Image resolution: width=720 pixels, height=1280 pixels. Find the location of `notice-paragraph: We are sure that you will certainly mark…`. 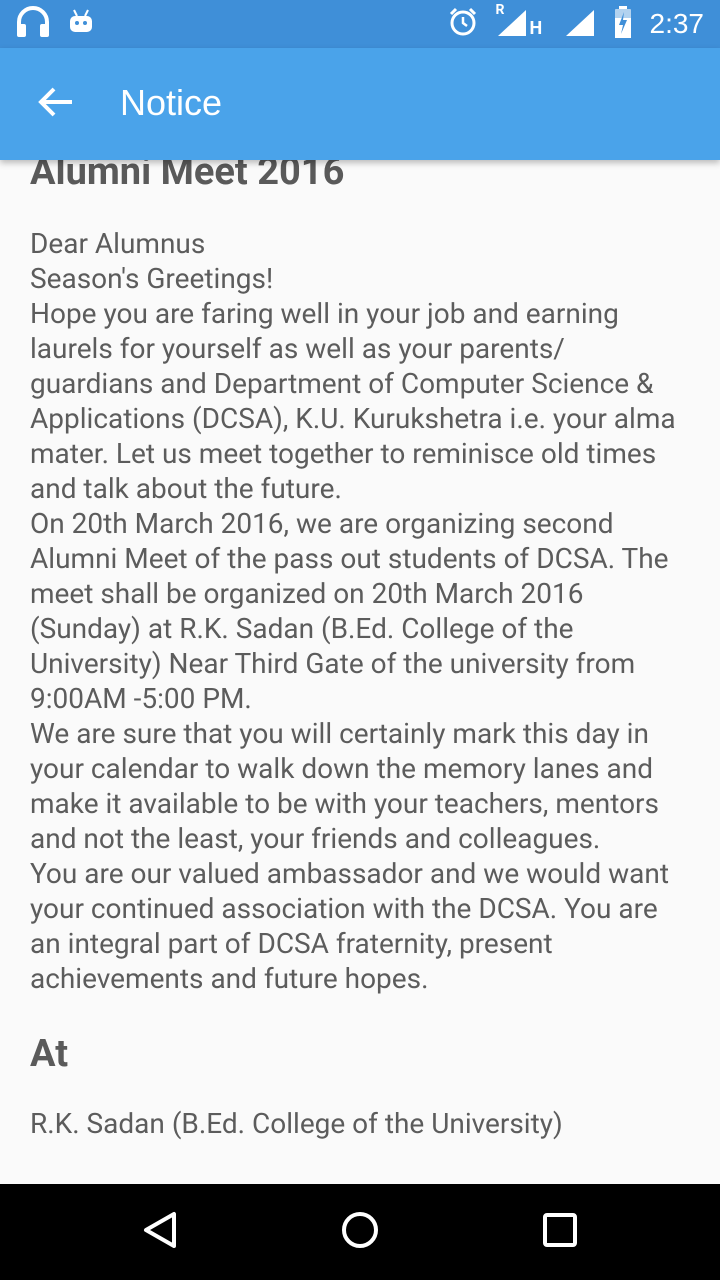

notice-paragraph: We are sure that you will certainly mark… is located at coordinates (344, 786).